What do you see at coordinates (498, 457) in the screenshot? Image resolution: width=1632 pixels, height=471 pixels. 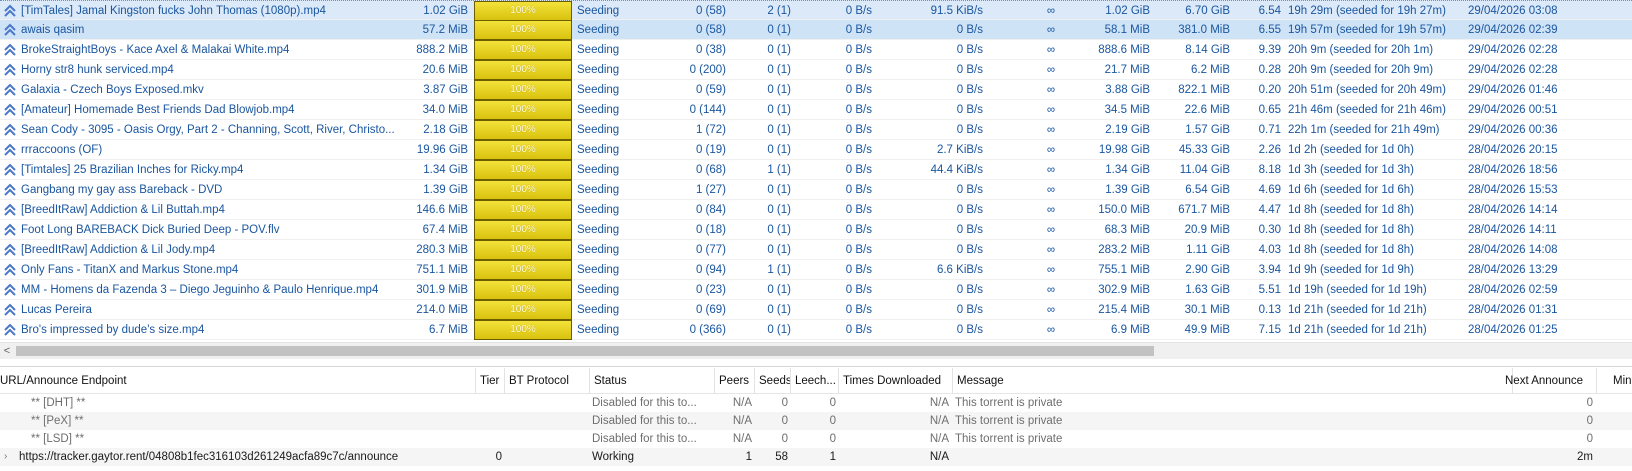 I see `tracker-tier: 0` at bounding box center [498, 457].